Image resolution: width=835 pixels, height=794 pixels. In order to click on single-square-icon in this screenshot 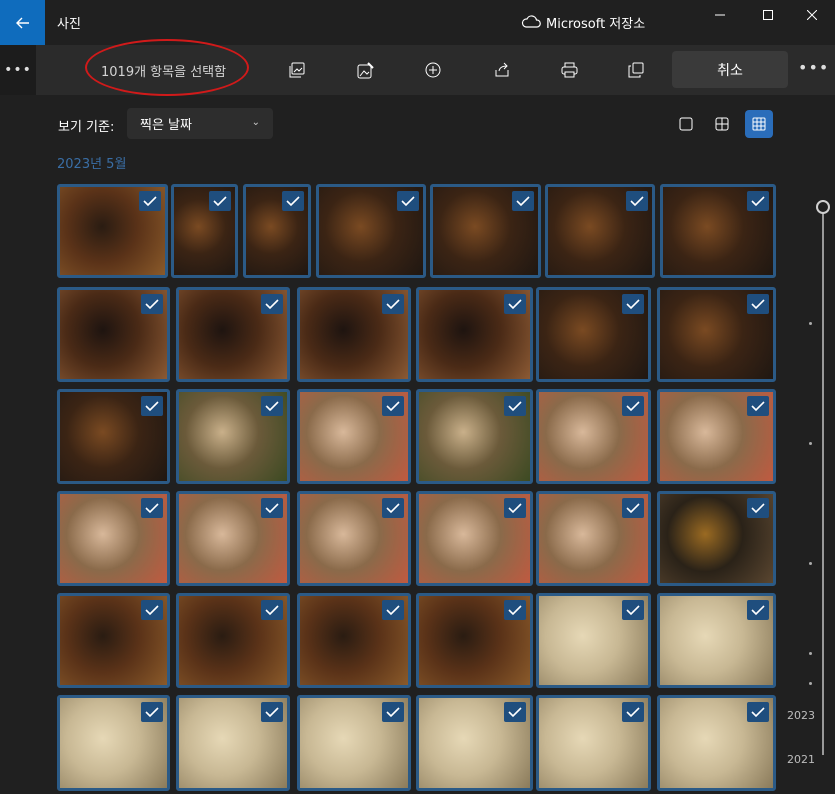, I will do `click(686, 124)`.